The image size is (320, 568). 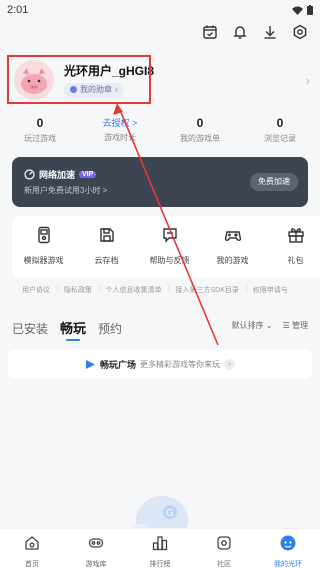 I want to click on svg-text: G, so click(x=170, y=513).